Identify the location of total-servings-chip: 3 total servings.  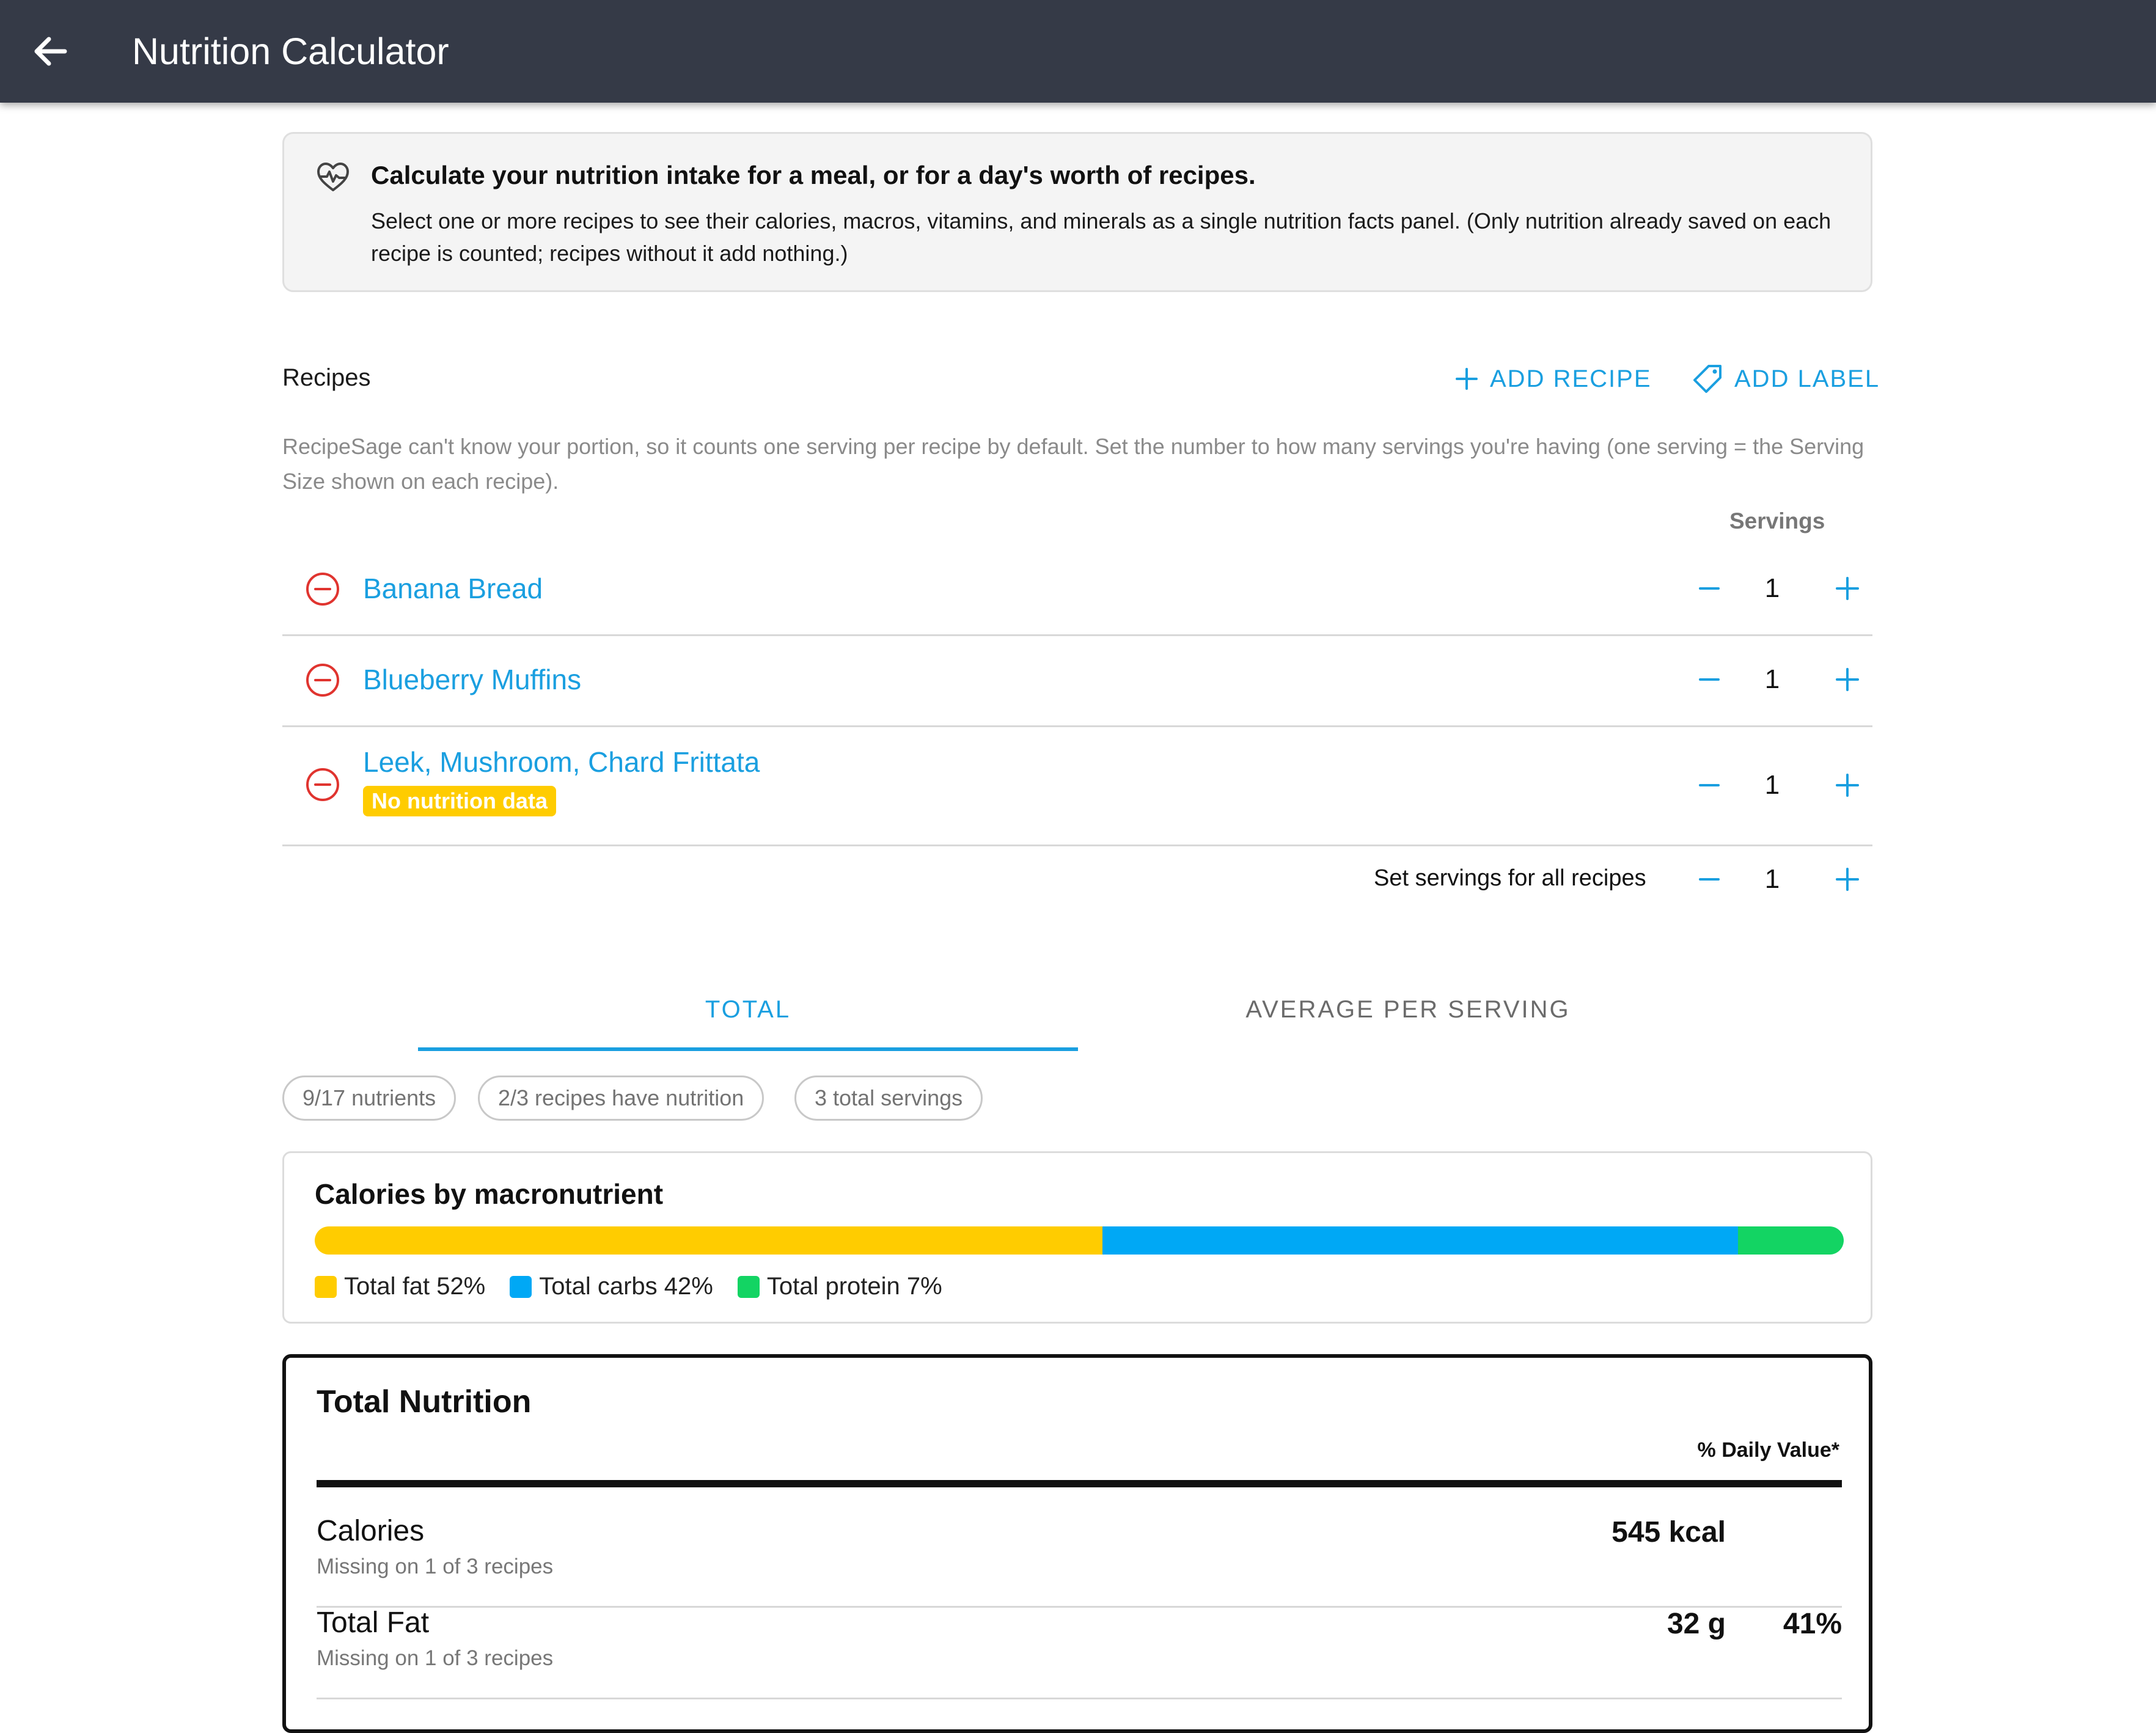
(889, 1098).